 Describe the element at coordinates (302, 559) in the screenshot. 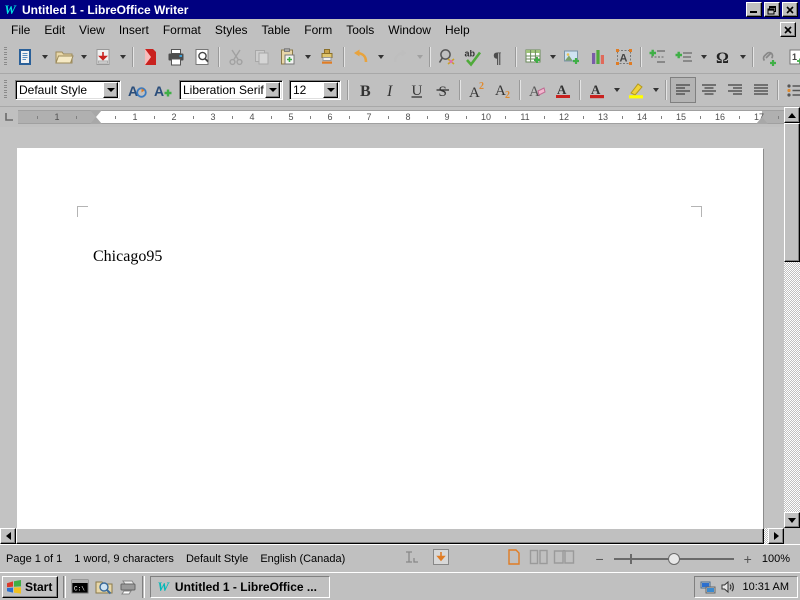

I see `status-language: English (Canada)` at that location.